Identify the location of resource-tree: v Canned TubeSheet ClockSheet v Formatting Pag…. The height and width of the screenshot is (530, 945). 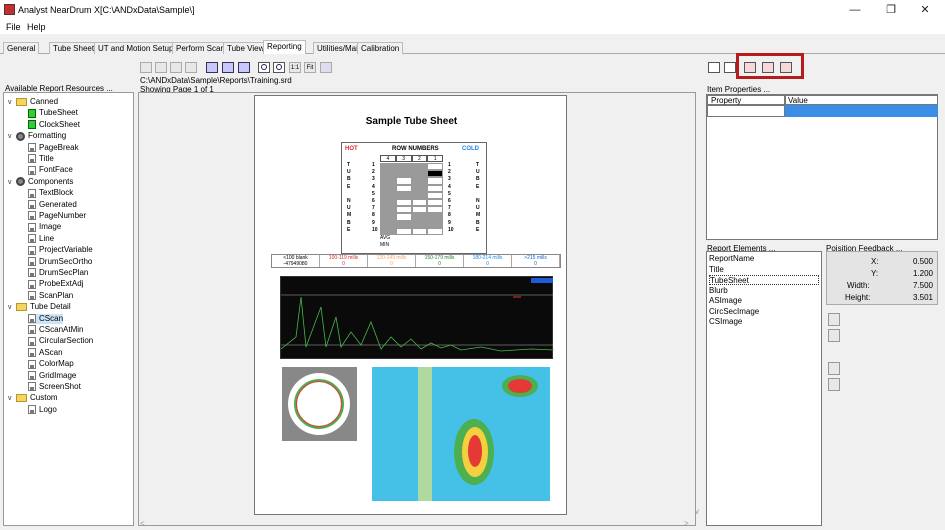
(68, 309).